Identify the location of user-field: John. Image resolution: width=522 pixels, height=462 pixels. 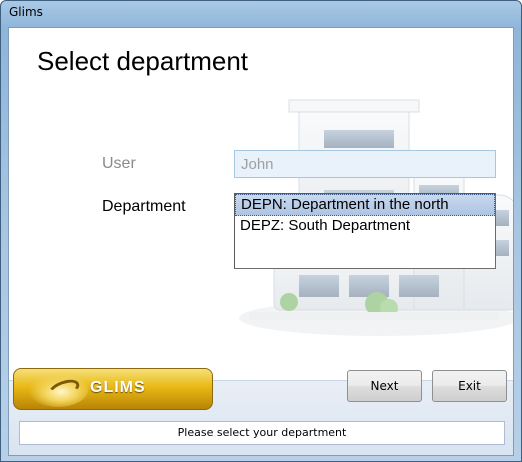
(365, 164).